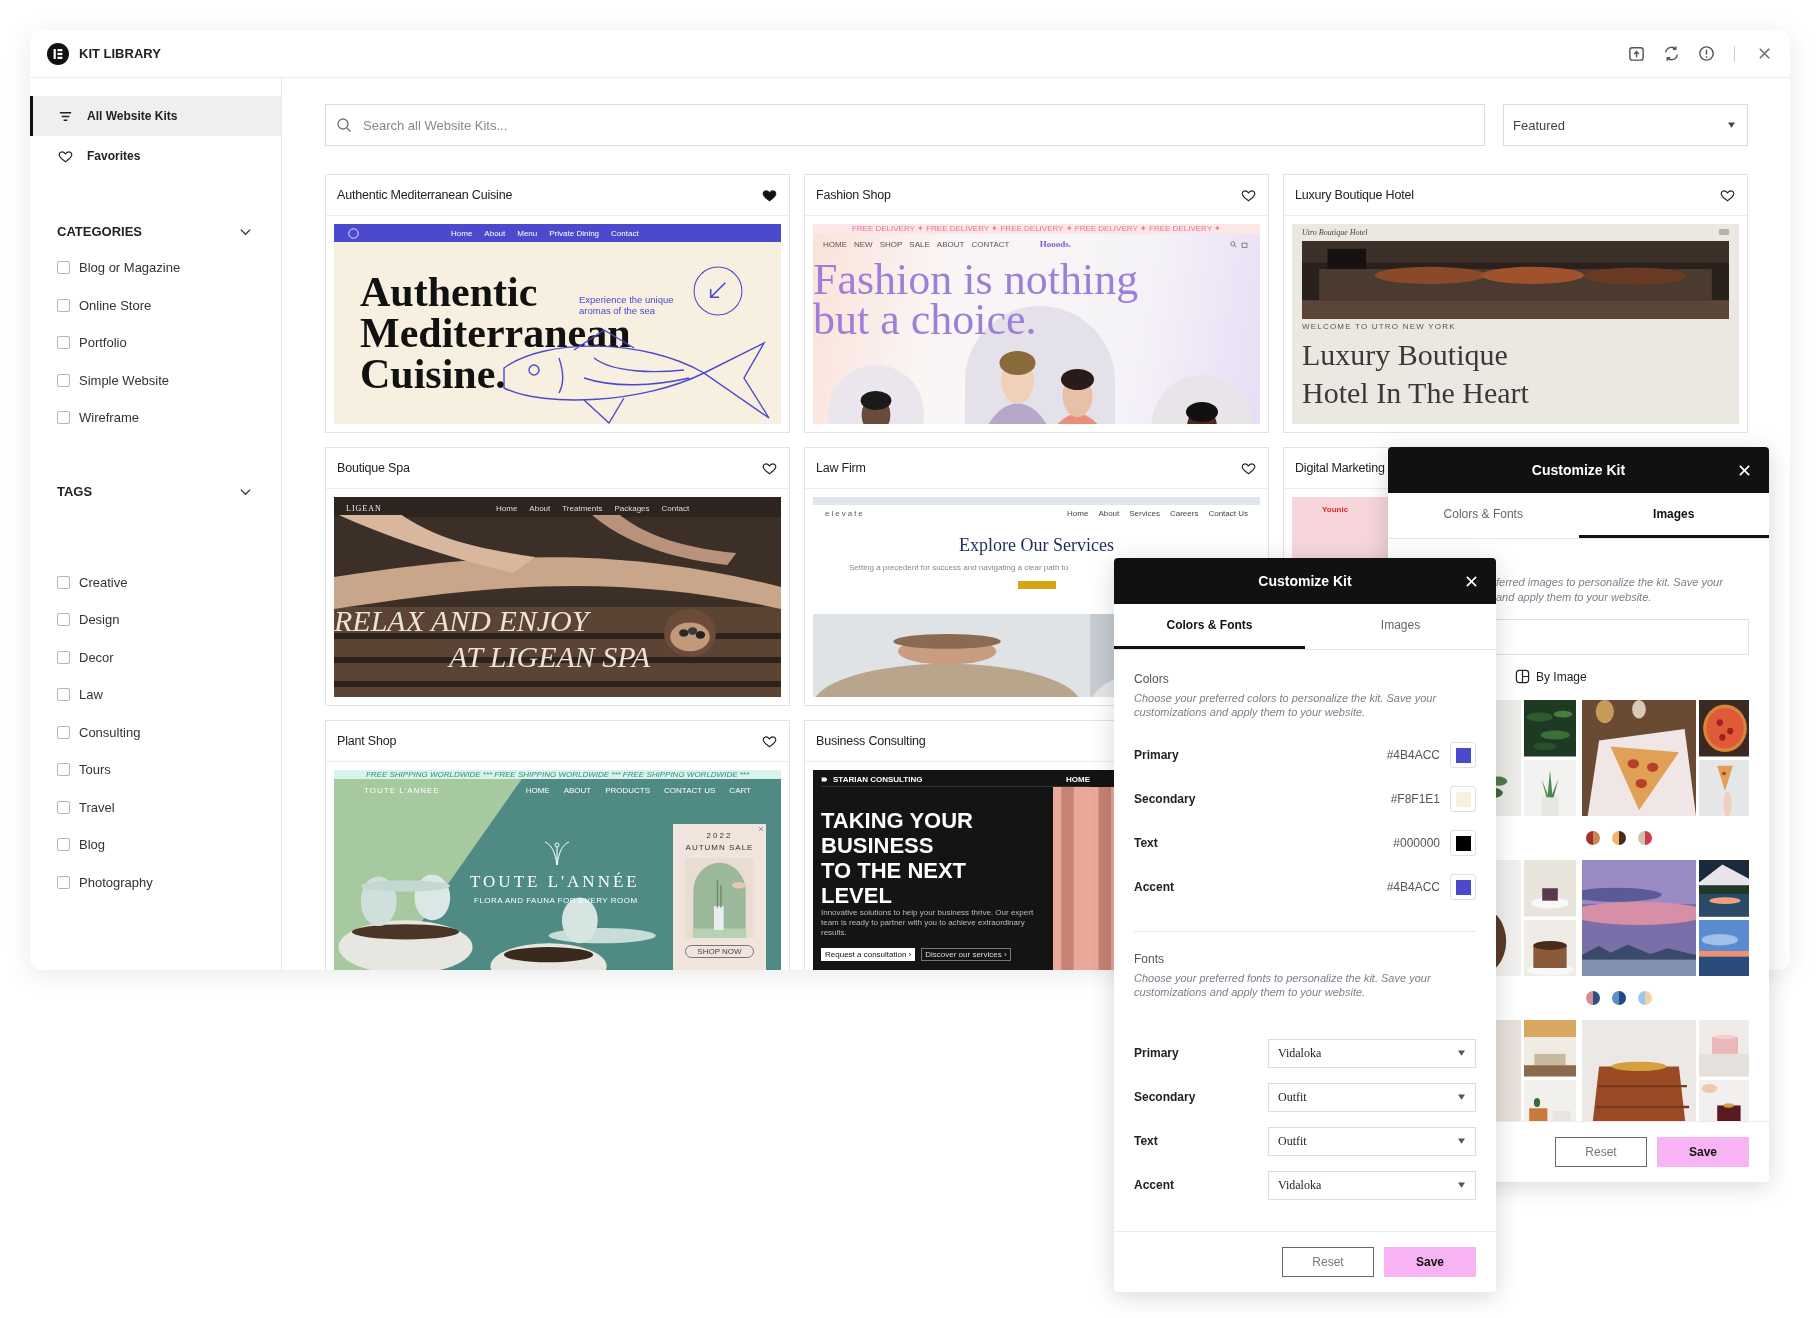 Image resolution: width=1820 pixels, height=1318 pixels. I want to click on search-icon, so click(1233, 244).